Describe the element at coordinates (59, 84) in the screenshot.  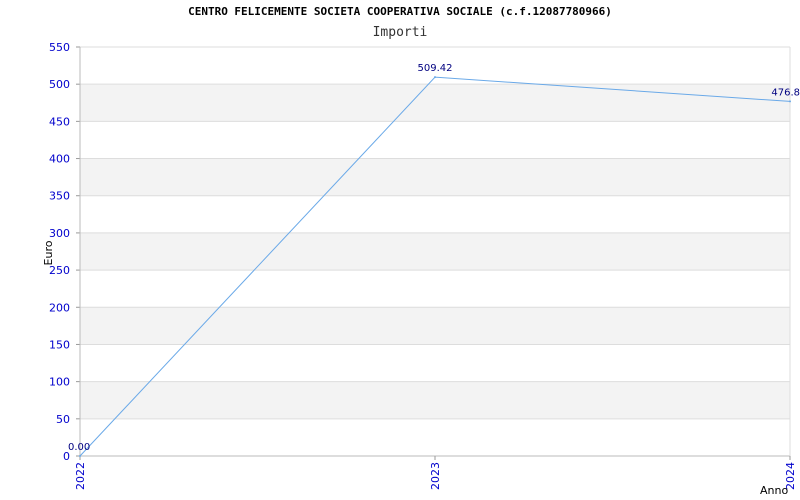
I see `y-tick-label: 500` at that location.